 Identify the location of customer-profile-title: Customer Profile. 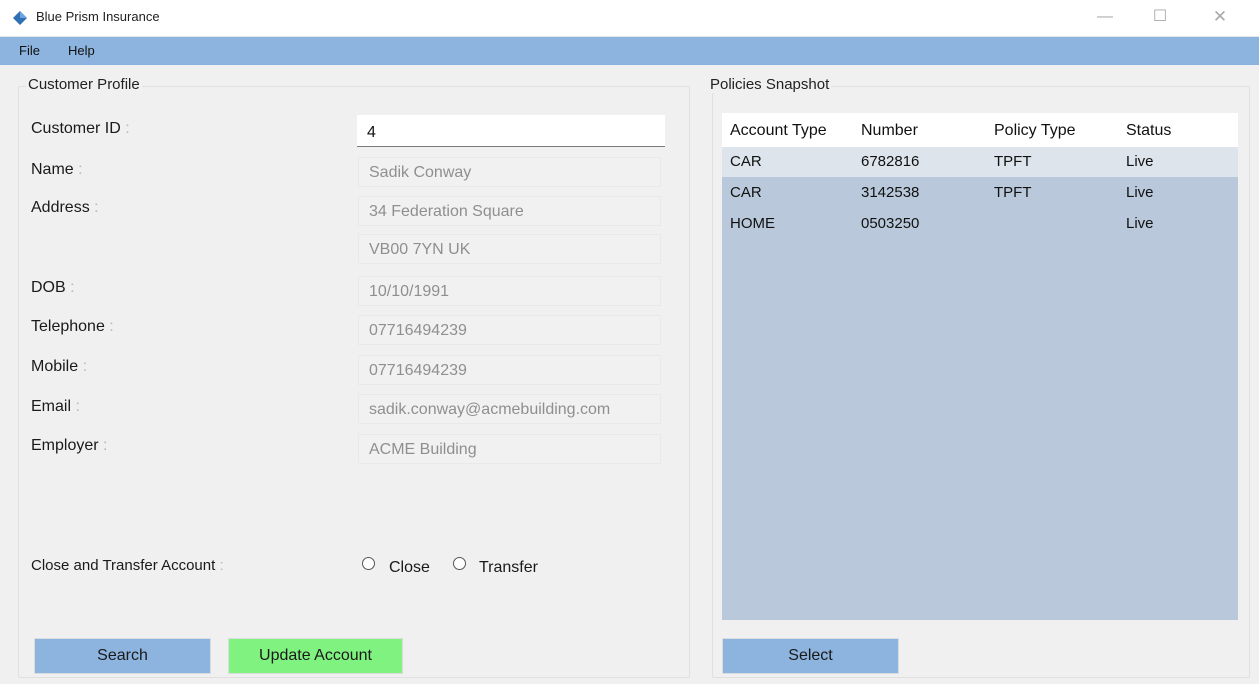
(84, 84).